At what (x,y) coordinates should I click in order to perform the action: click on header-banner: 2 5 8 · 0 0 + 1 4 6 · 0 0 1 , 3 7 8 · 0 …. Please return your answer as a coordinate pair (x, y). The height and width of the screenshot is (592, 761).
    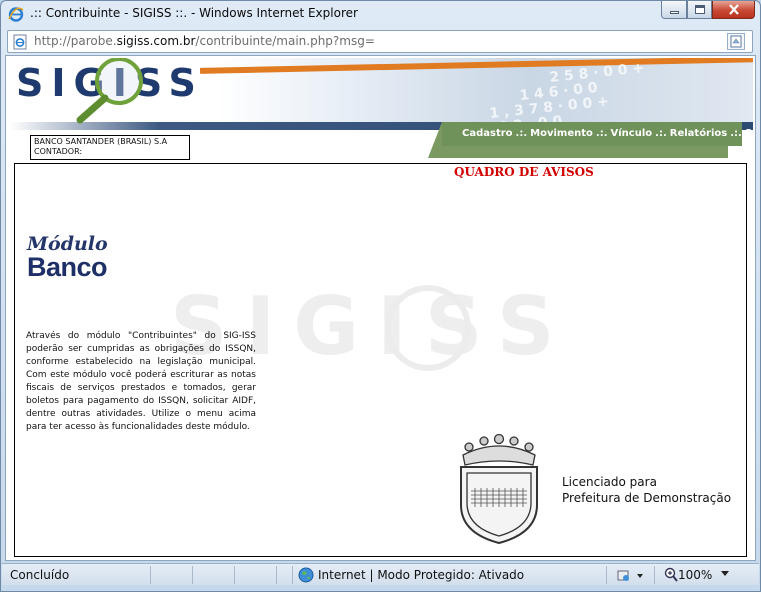
    Looking at the image, I should click on (381, 94).